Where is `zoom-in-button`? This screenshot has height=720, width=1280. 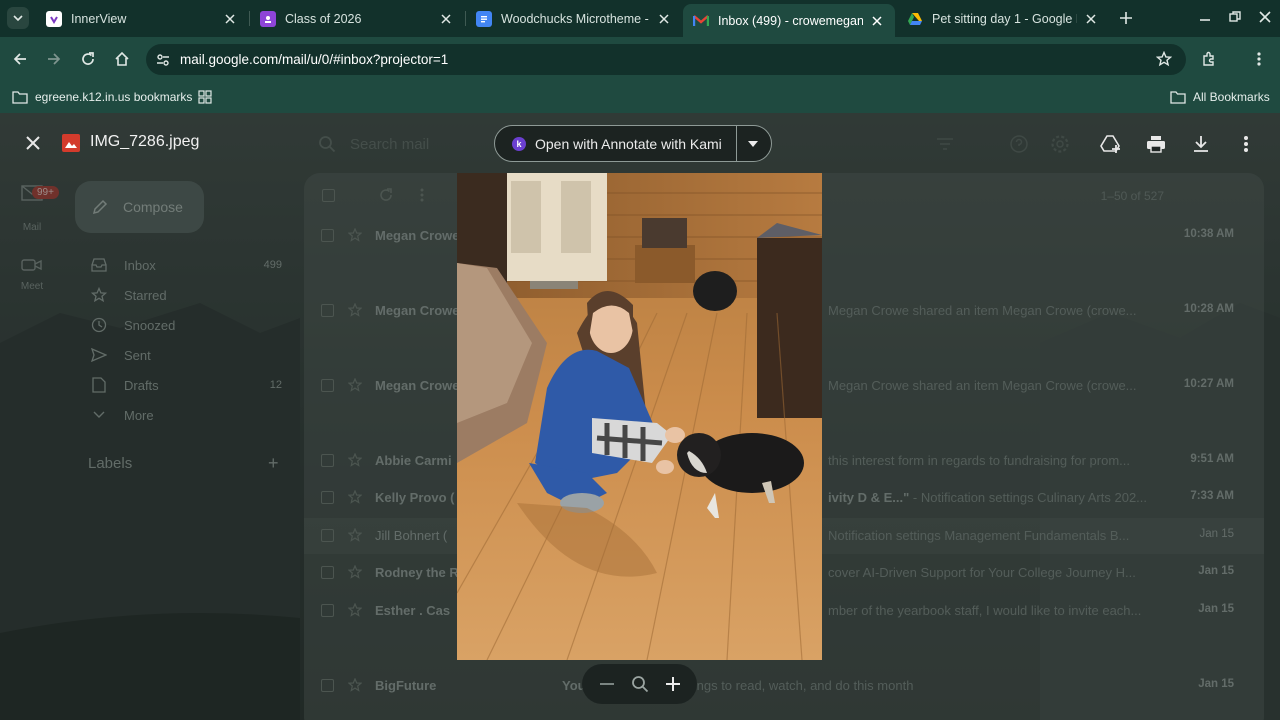 zoom-in-button is located at coordinates (673, 684).